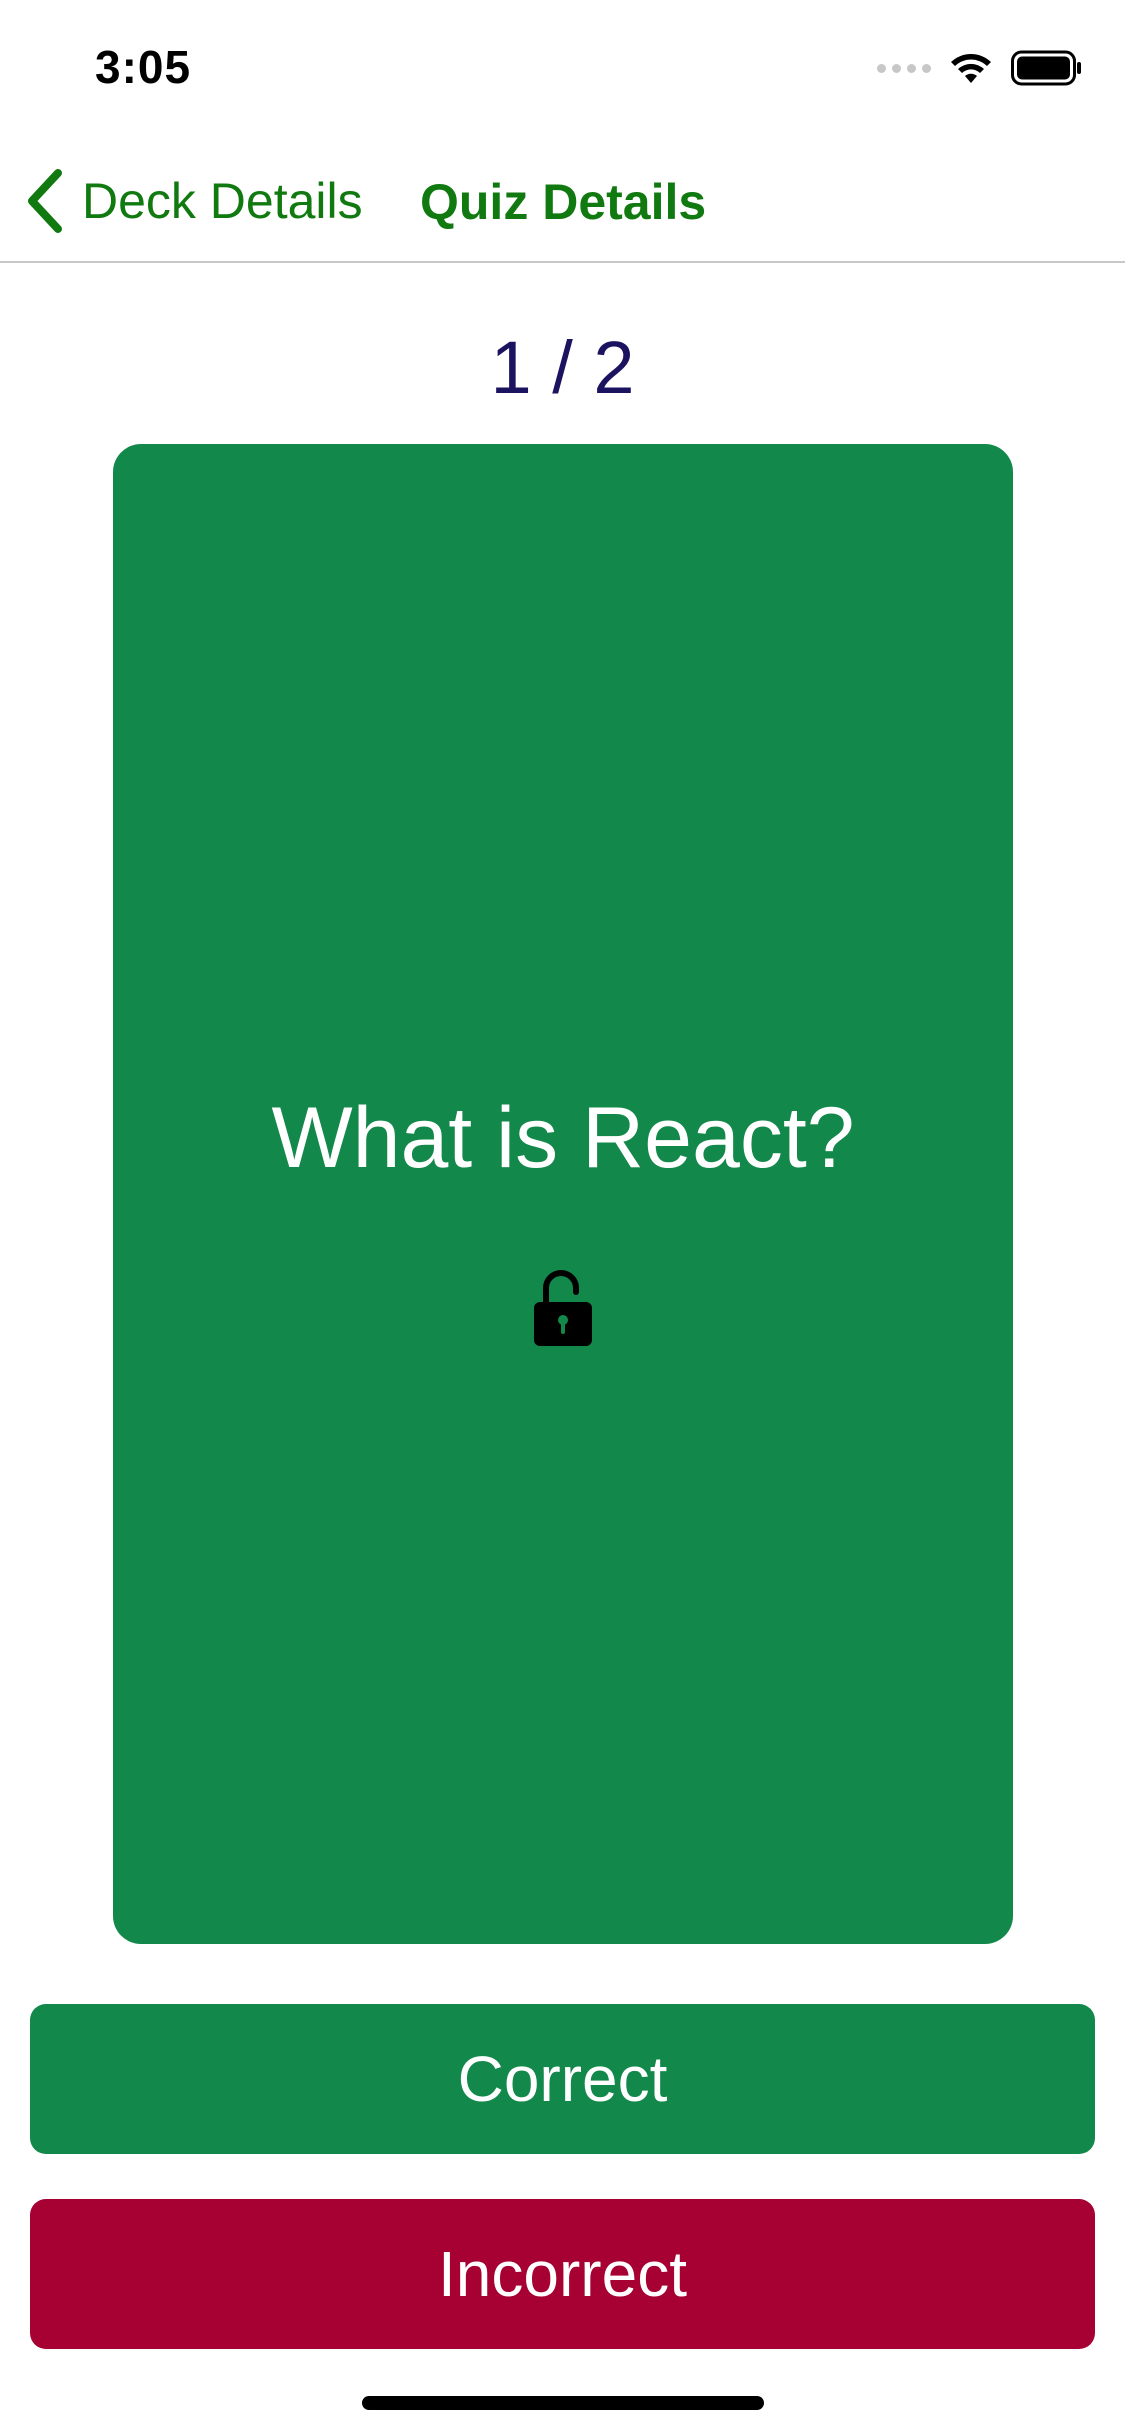 This screenshot has width=1125, height=2436. I want to click on navigation-bar: Deck Details Quiz Details, so click(562, 201).